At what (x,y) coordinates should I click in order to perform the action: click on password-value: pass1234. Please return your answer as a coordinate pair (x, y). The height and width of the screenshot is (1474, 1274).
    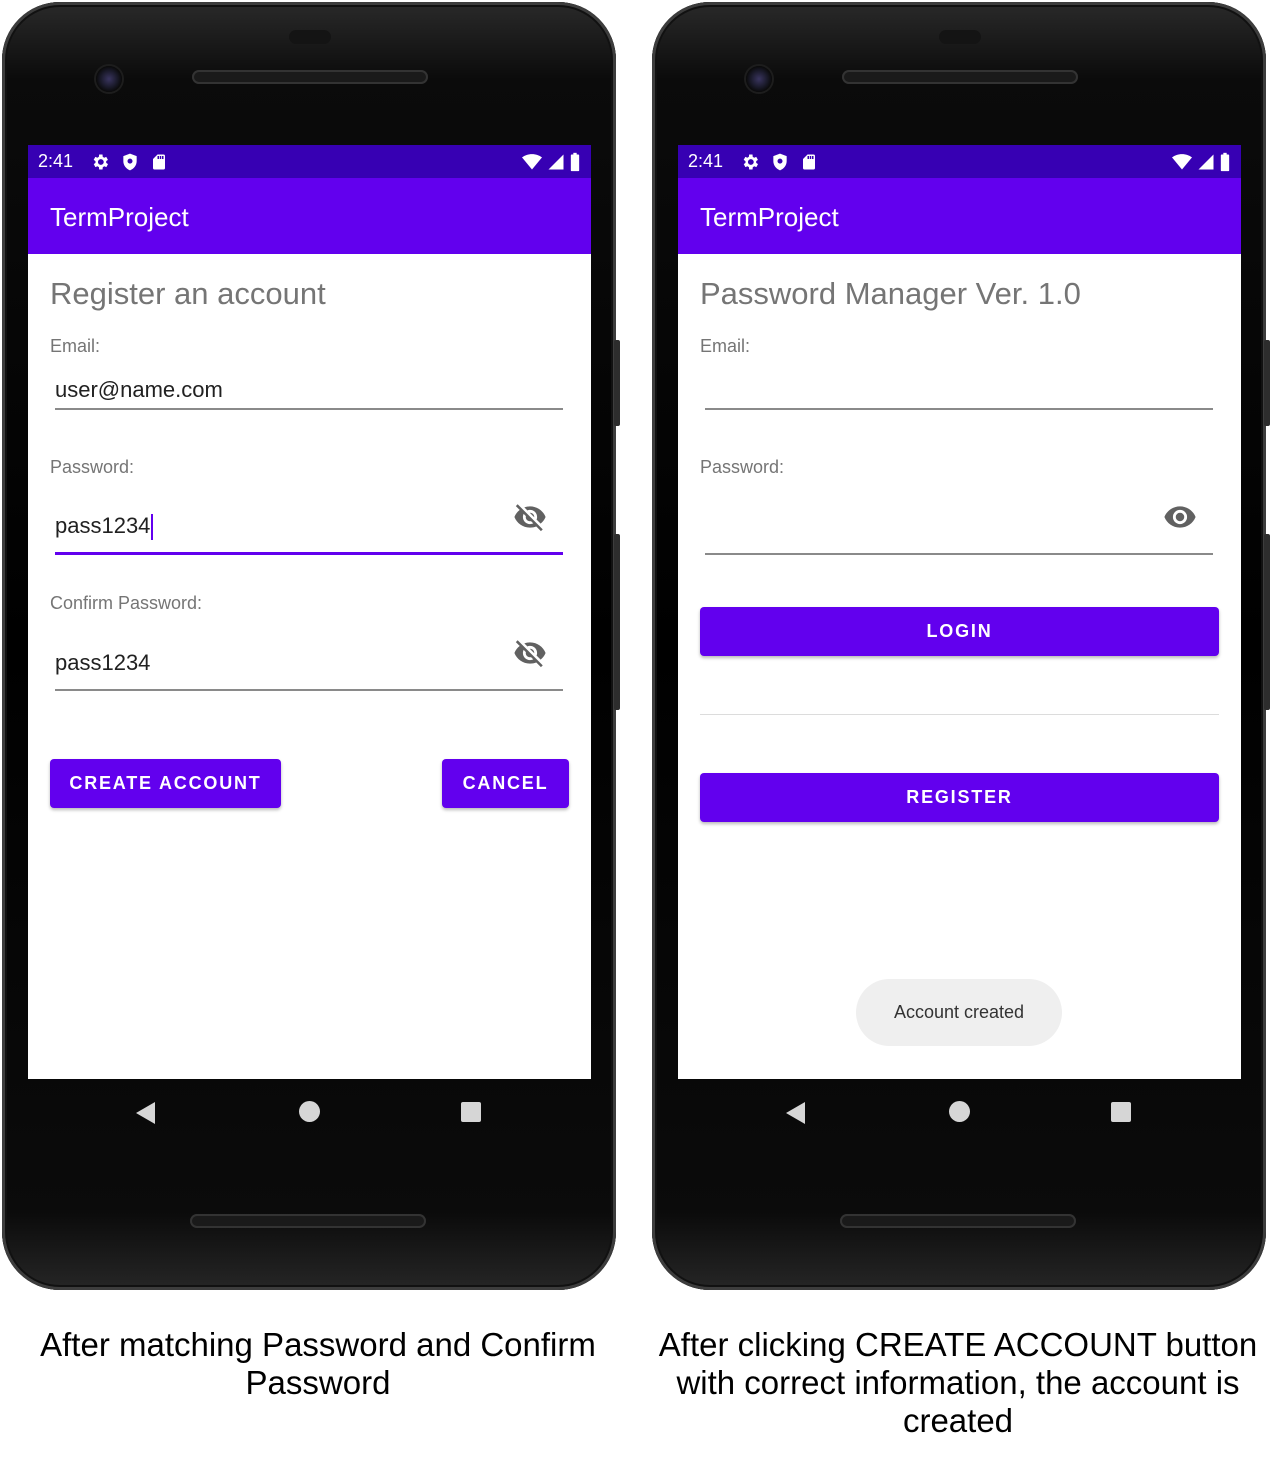
    Looking at the image, I should click on (103, 525).